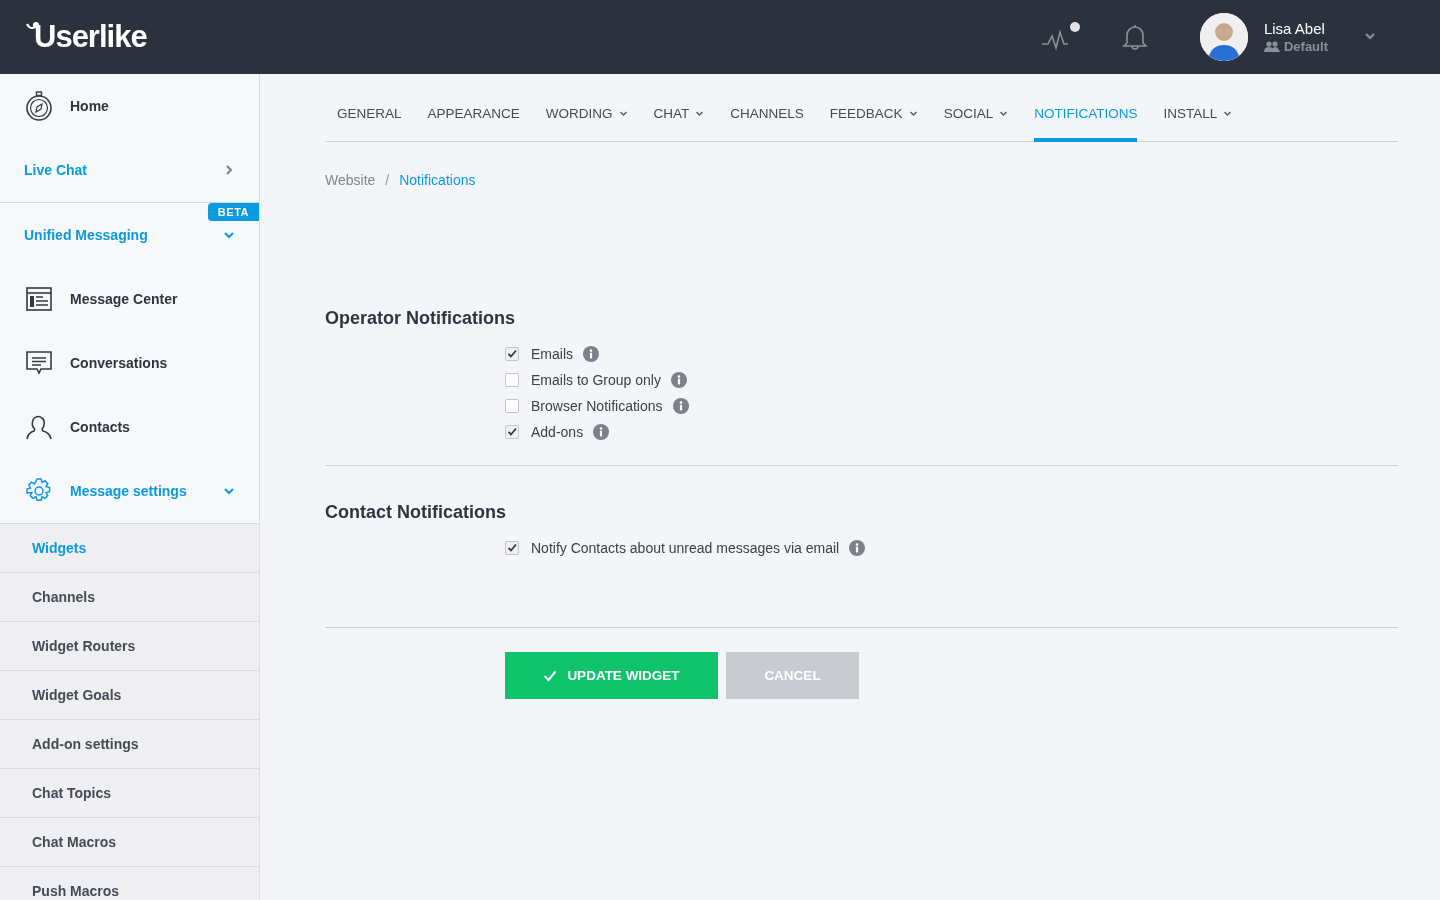 This screenshot has width=1440, height=900. What do you see at coordinates (550, 675) in the screenshot?
I see `check-icon` at bounding box center [550, 675].